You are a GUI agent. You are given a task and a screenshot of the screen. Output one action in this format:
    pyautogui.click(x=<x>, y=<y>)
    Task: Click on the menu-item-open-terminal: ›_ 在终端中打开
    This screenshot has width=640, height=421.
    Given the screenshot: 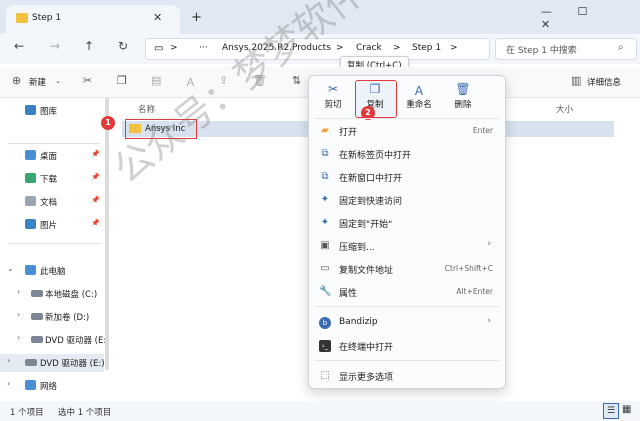 What is the action you would take?
    pyautogui.click(x=406, y=346)
    